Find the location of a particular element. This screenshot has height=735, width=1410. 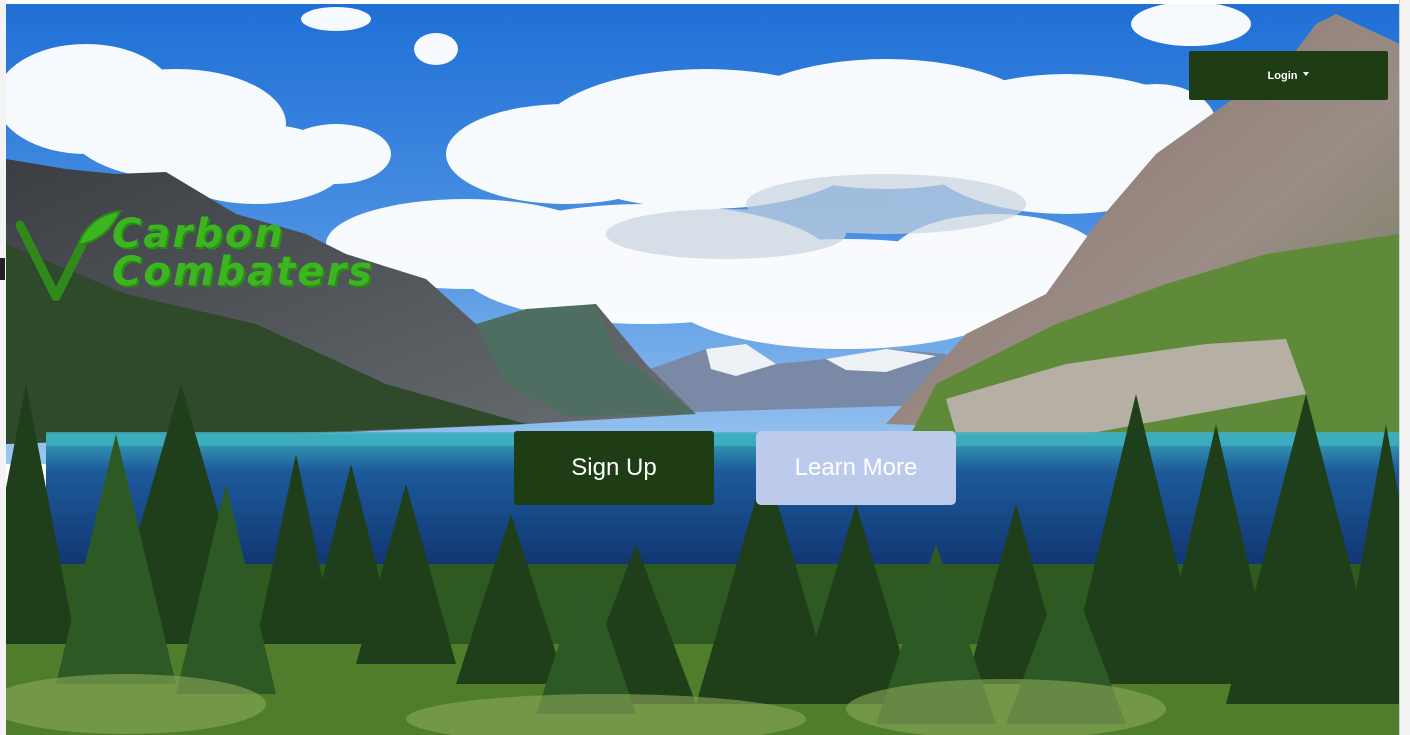

window-right-edge is located at coordinates (1404, 367).